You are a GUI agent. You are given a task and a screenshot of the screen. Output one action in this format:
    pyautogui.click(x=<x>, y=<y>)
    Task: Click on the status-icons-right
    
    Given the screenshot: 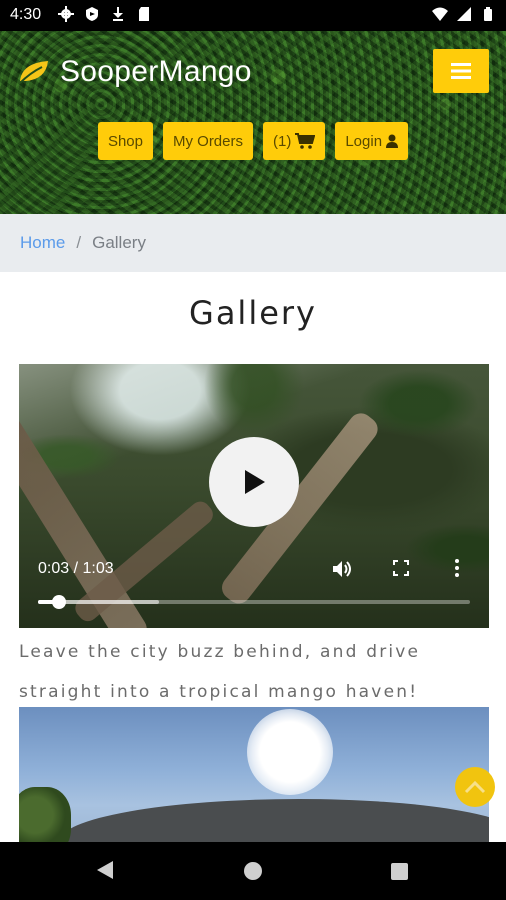 What is the action you would take?
    pyautogui.click(x=464, y=14)
    